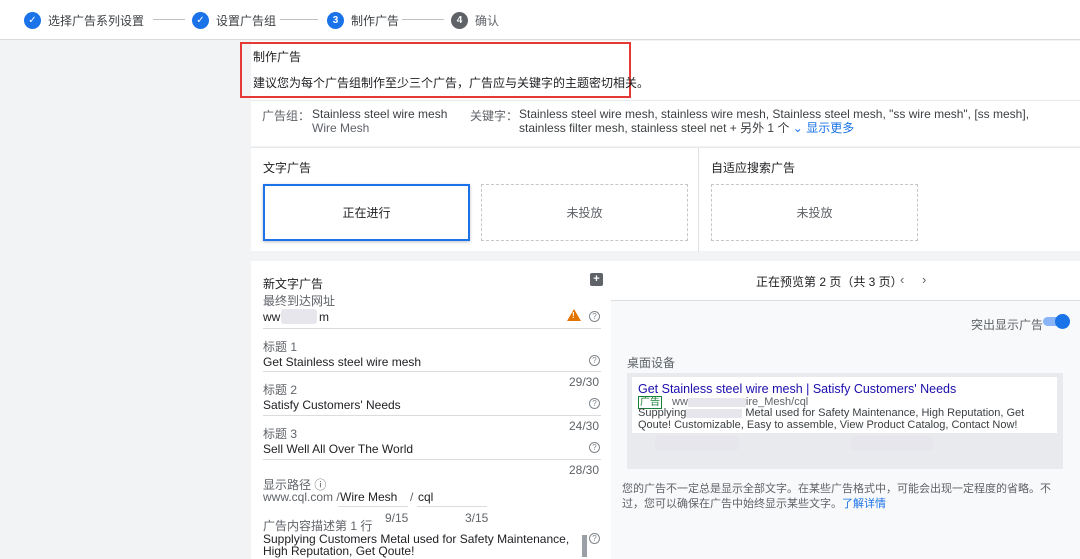 This screenshot has width=1080, height=559. I want to click on adgroup-name: Stainless steel wire mesh, so click(380, 114).